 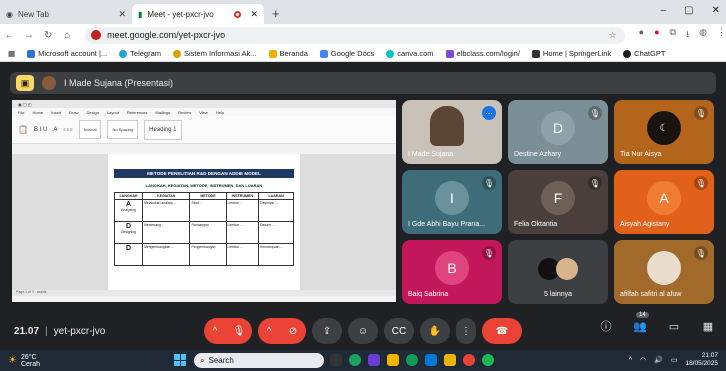 What do you see at coordinates (259, 360) in the screenshot?
I see `taskbar-search: ⌕ Search` at bounding box center [259, 360].